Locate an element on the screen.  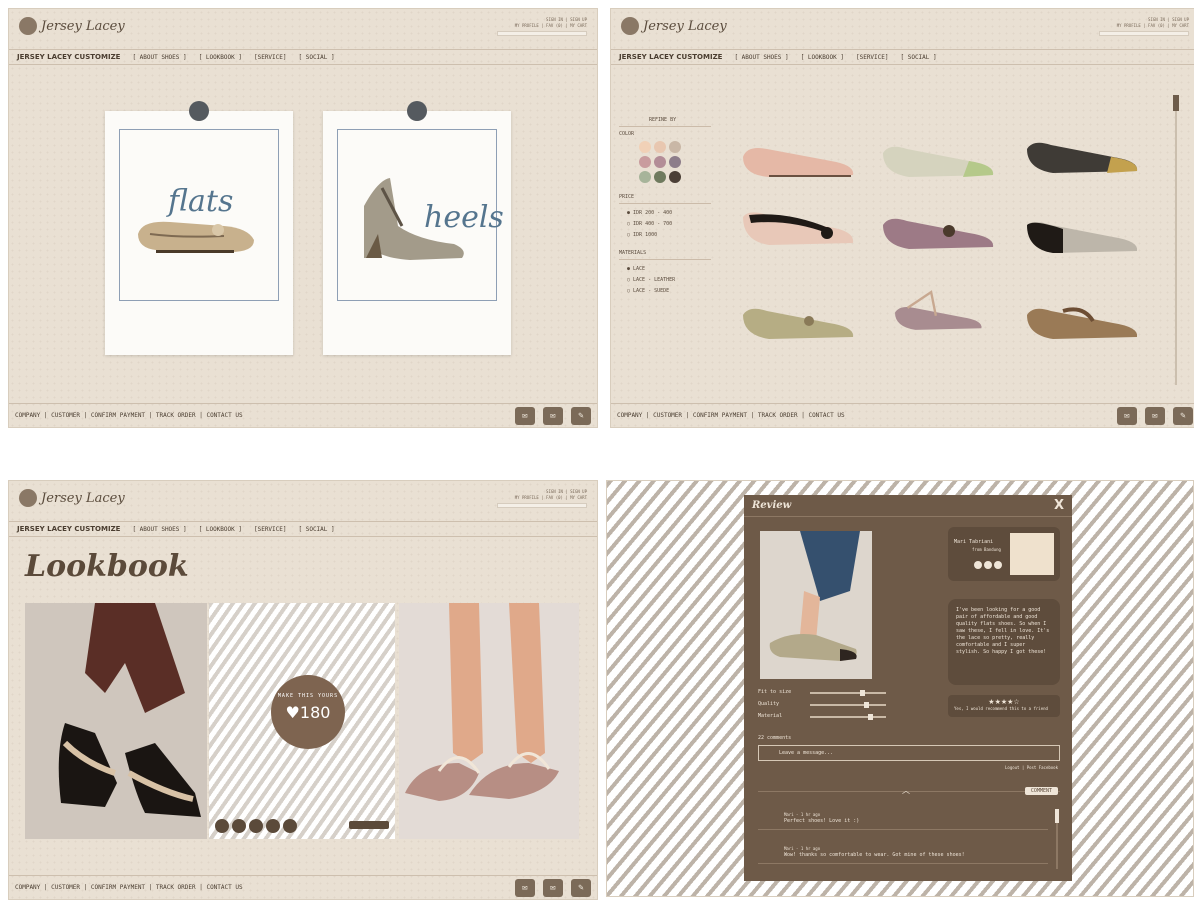
reviewer-socials is located at coordinates (988, 565).